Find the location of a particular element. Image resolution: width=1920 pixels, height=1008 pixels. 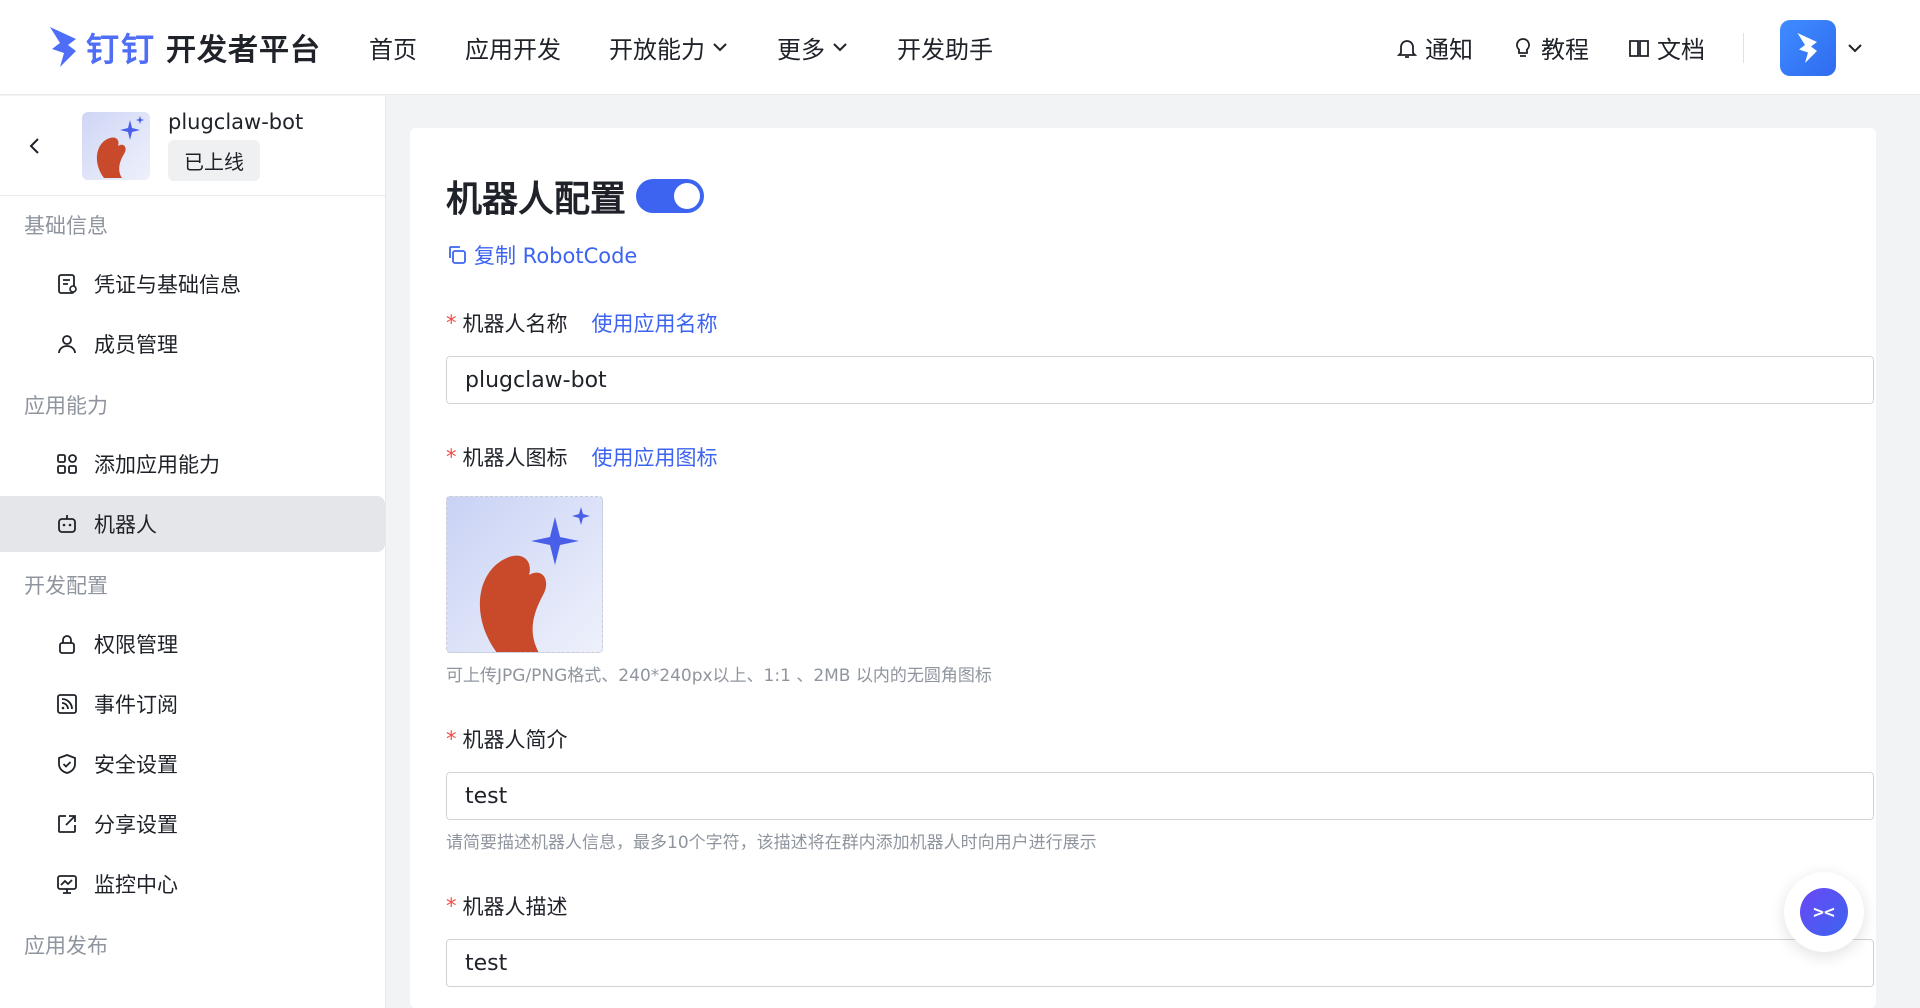

sidebar-item-credentials: 凭证与基础信息 is located at coordinates (192, 284).